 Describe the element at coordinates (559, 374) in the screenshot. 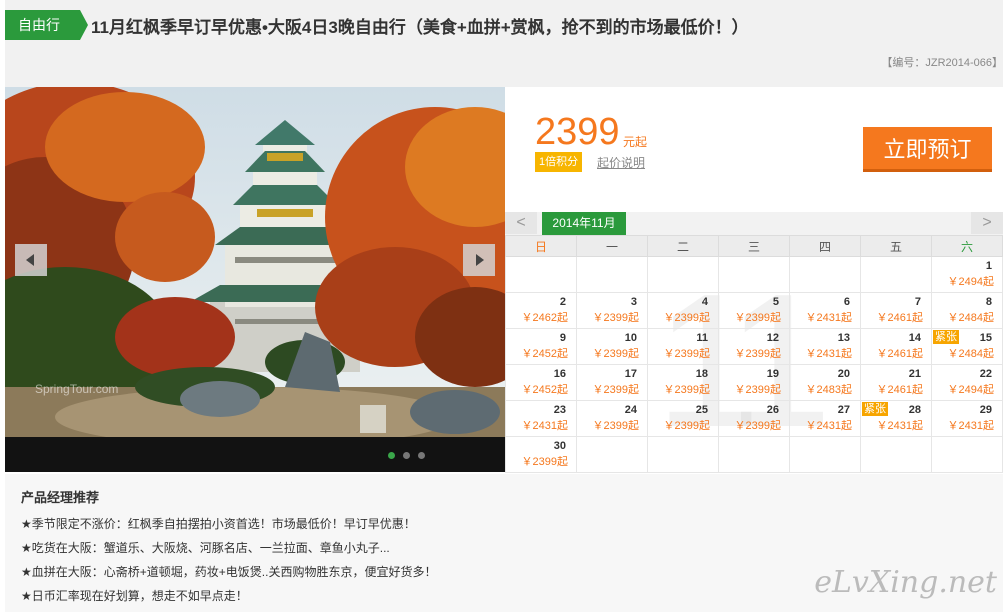

I see `day-number: 16` at that location.